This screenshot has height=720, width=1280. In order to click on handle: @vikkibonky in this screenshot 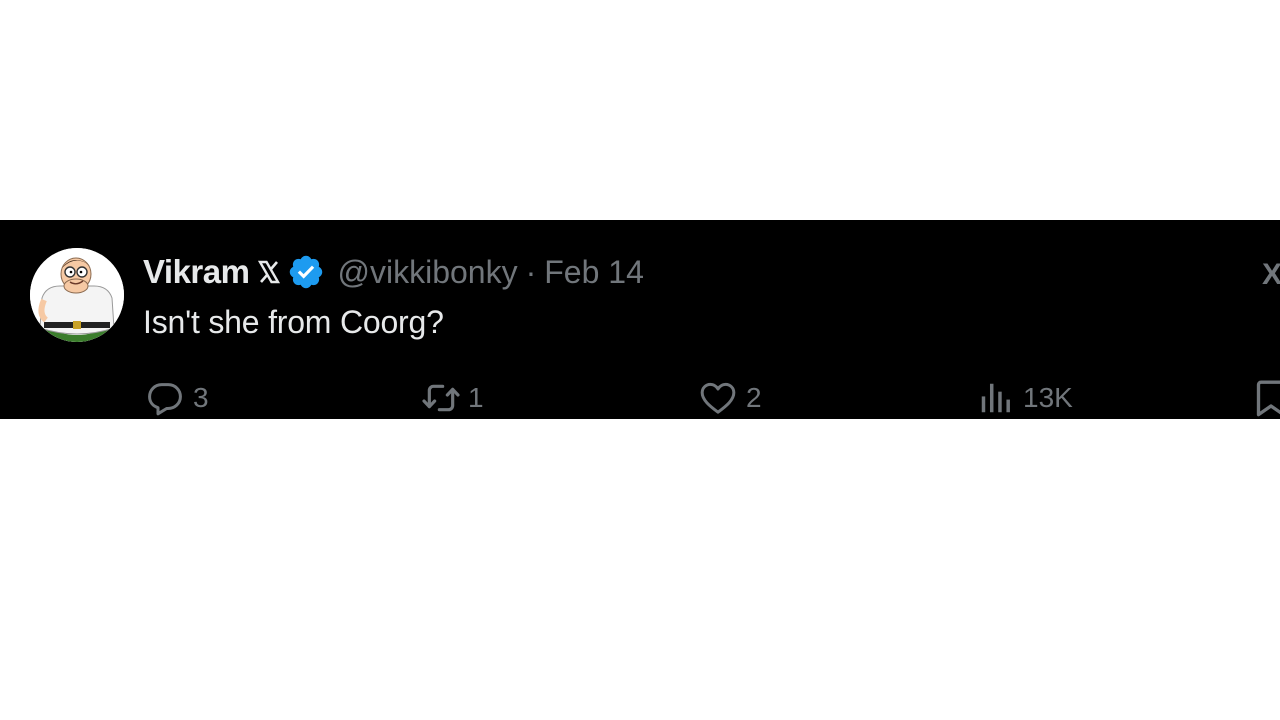, I will do `click(427, 272)`.